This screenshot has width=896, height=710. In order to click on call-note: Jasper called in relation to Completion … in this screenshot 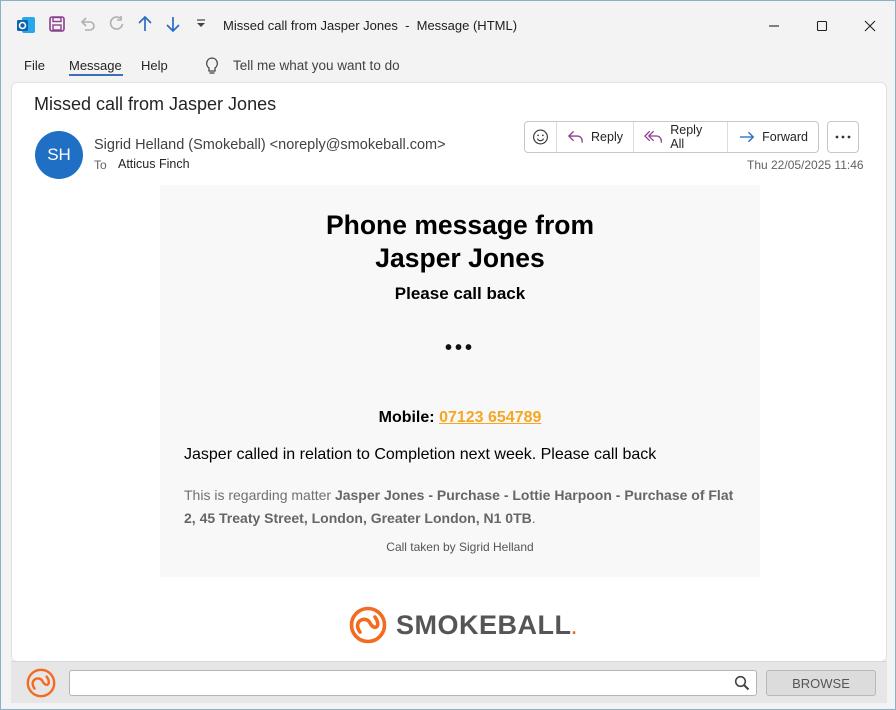, I will do `click(420, 454)`.